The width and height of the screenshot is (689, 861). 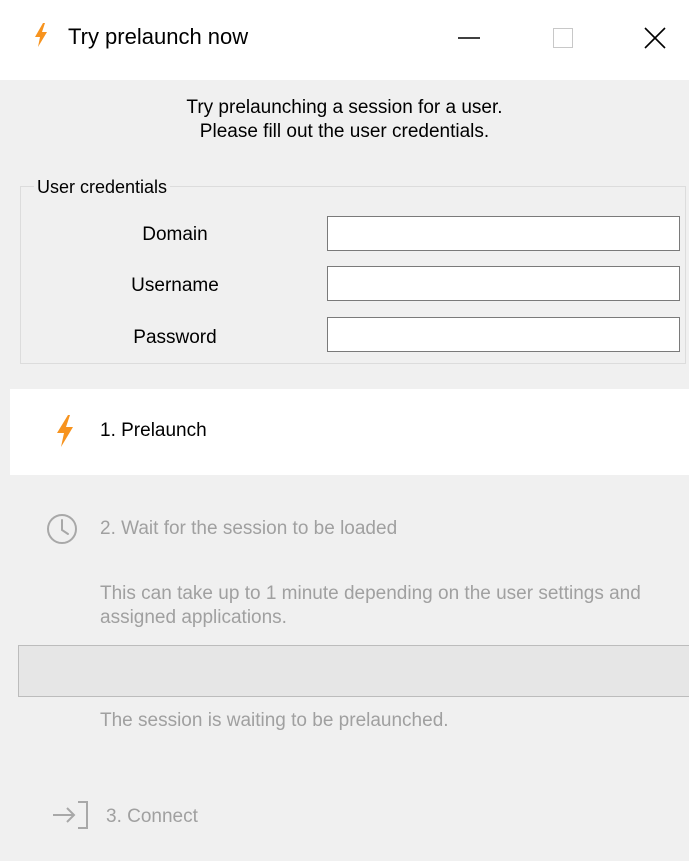 What do you see at coordinates (344, 131) in the screenshot?
I see `intro-line-2: Please fill out the user credentials.` at bounding box center [344, 131].